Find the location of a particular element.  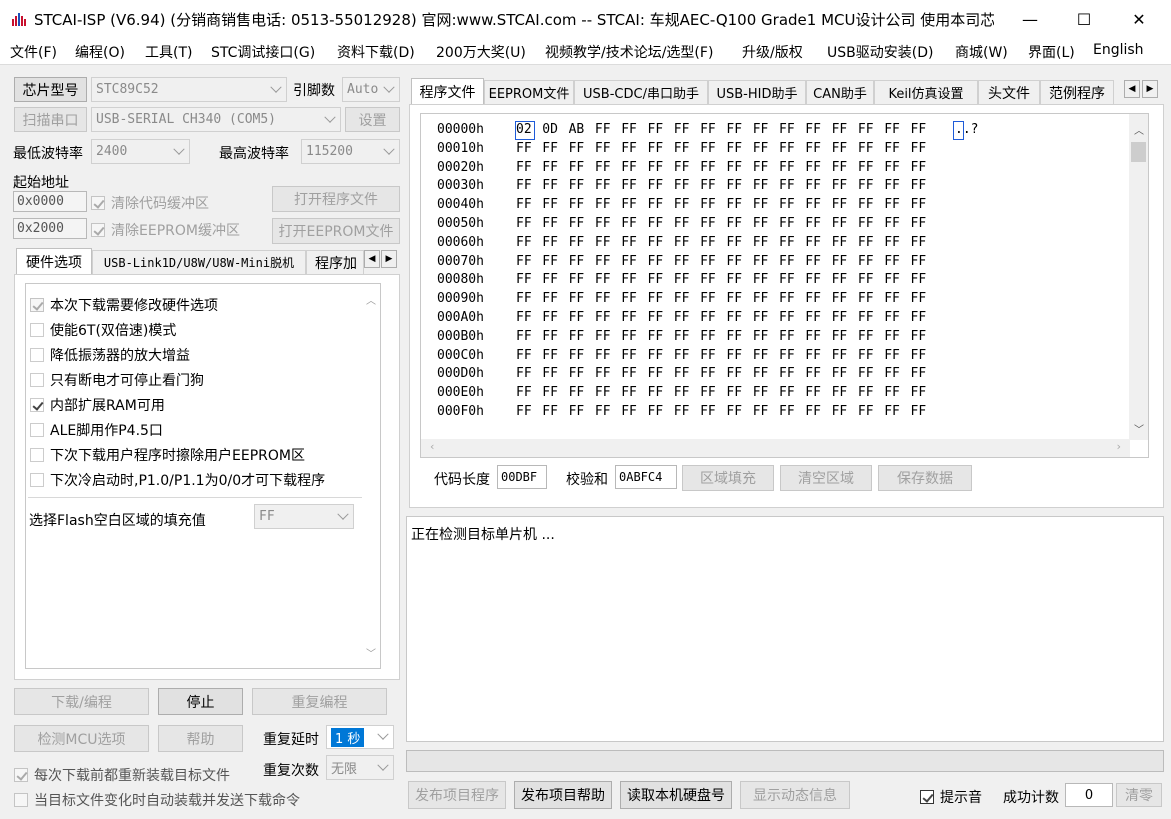

maximize-button: ☐ is located at coordinates (1084, 19).